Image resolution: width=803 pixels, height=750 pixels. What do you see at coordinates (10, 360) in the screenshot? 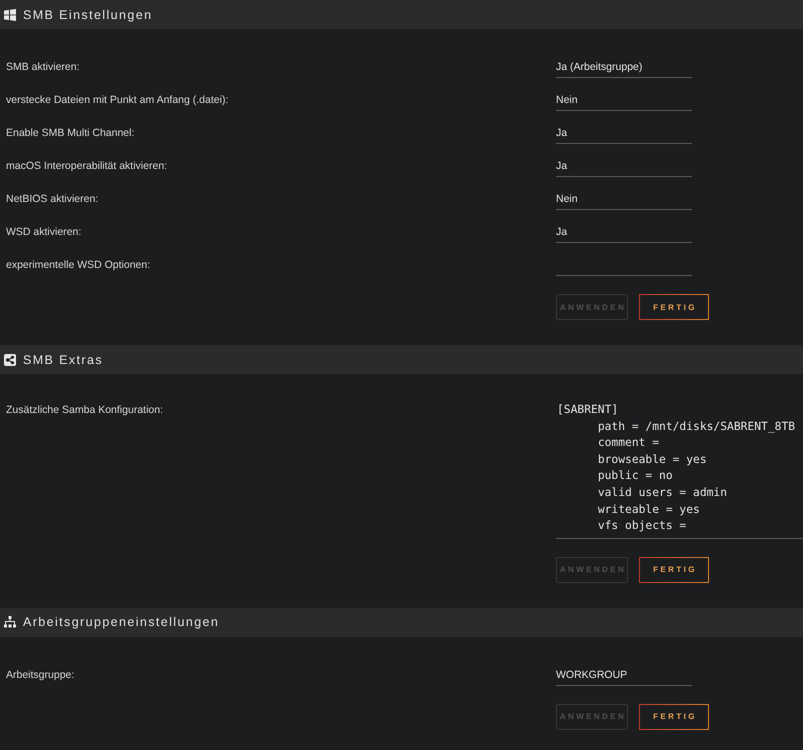
I see `share-icon` at bounding box center [10, 360].